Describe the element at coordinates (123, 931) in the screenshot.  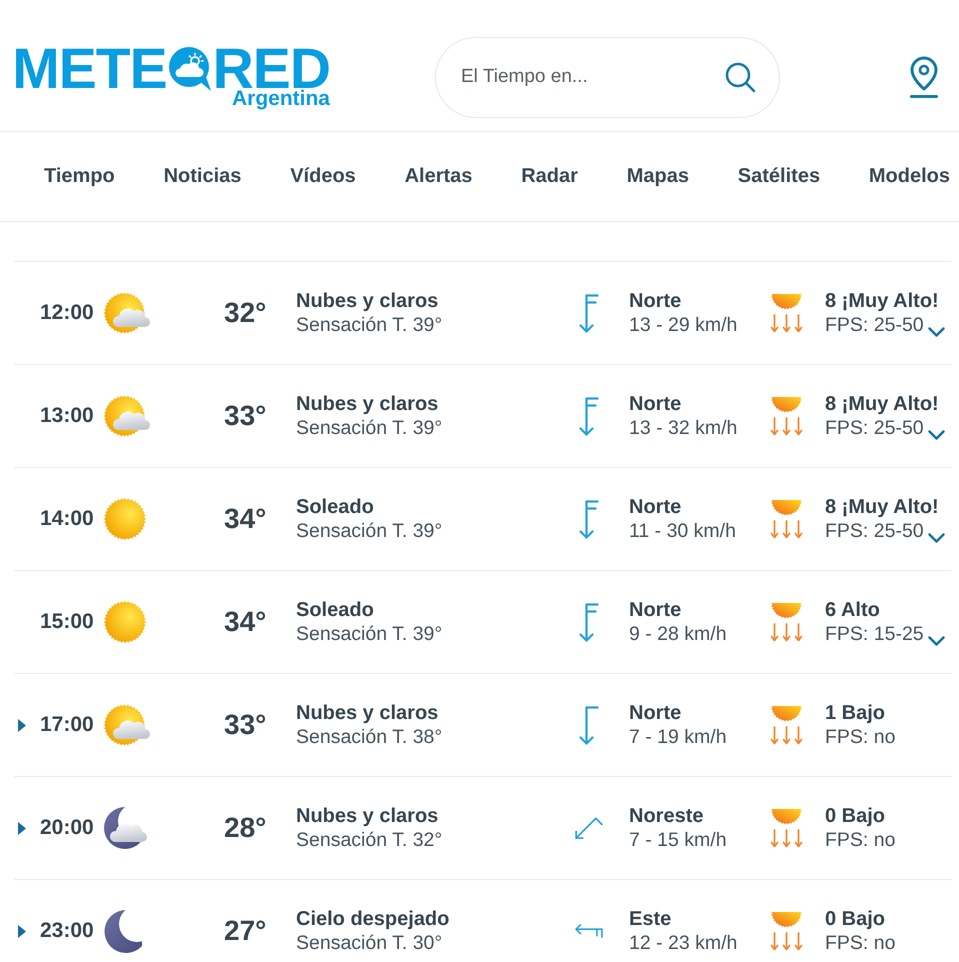
I see `moon-icon` at that location.